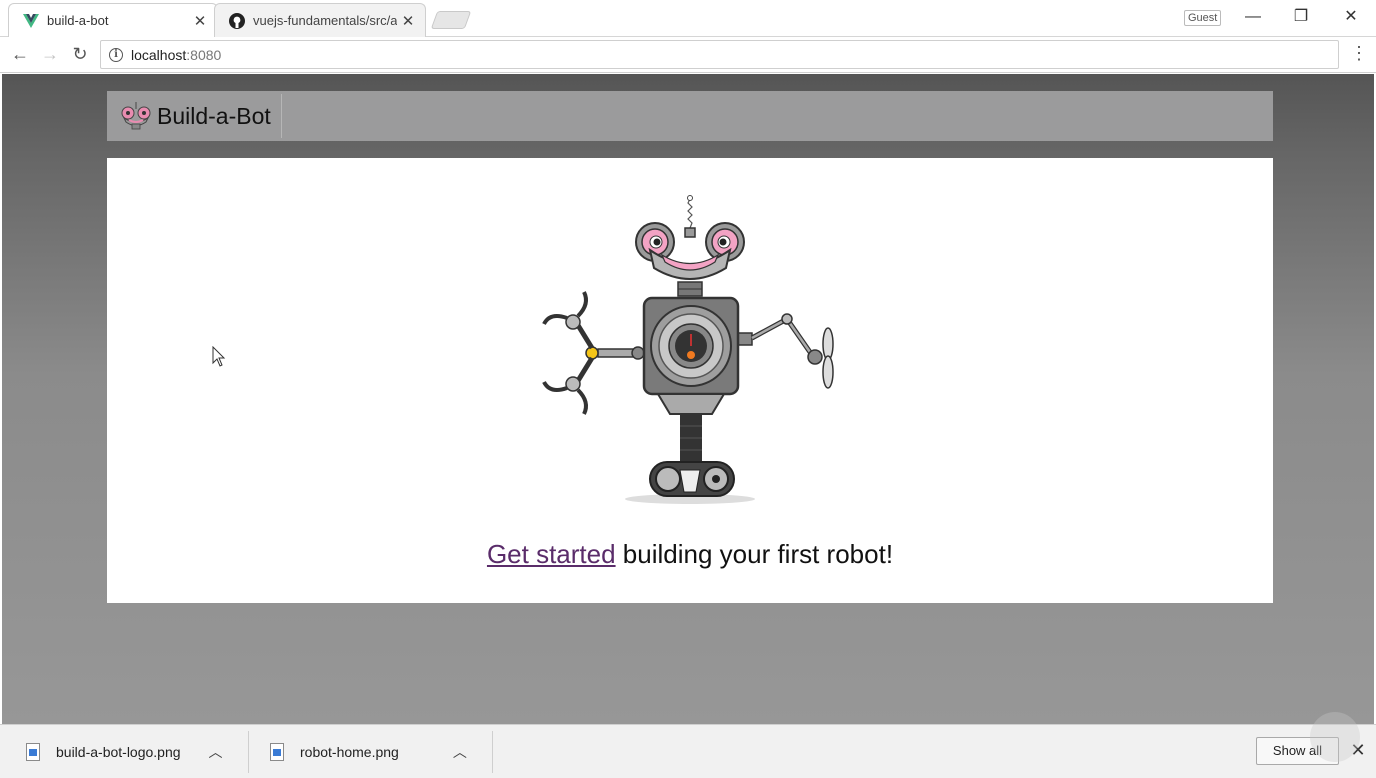 The image size is (1376, 778). What do you see at coordinates (116, 54) in the screenshot?
I see `info-icon: i` at bounding box center [116, 54].